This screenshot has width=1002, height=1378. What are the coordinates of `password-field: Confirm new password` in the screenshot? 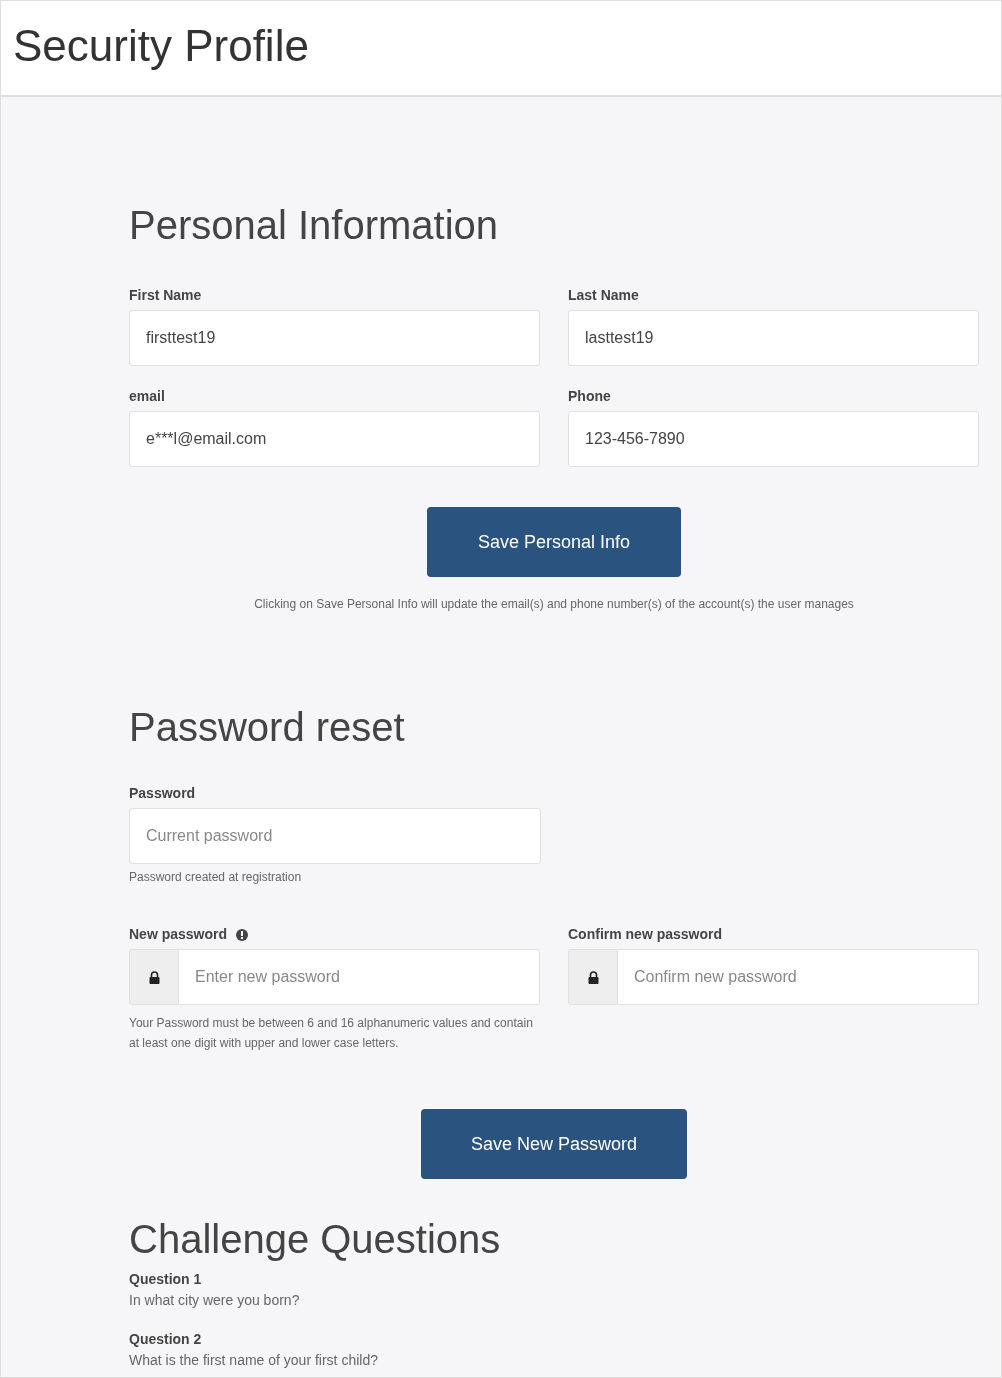 It's located at (798, 977).